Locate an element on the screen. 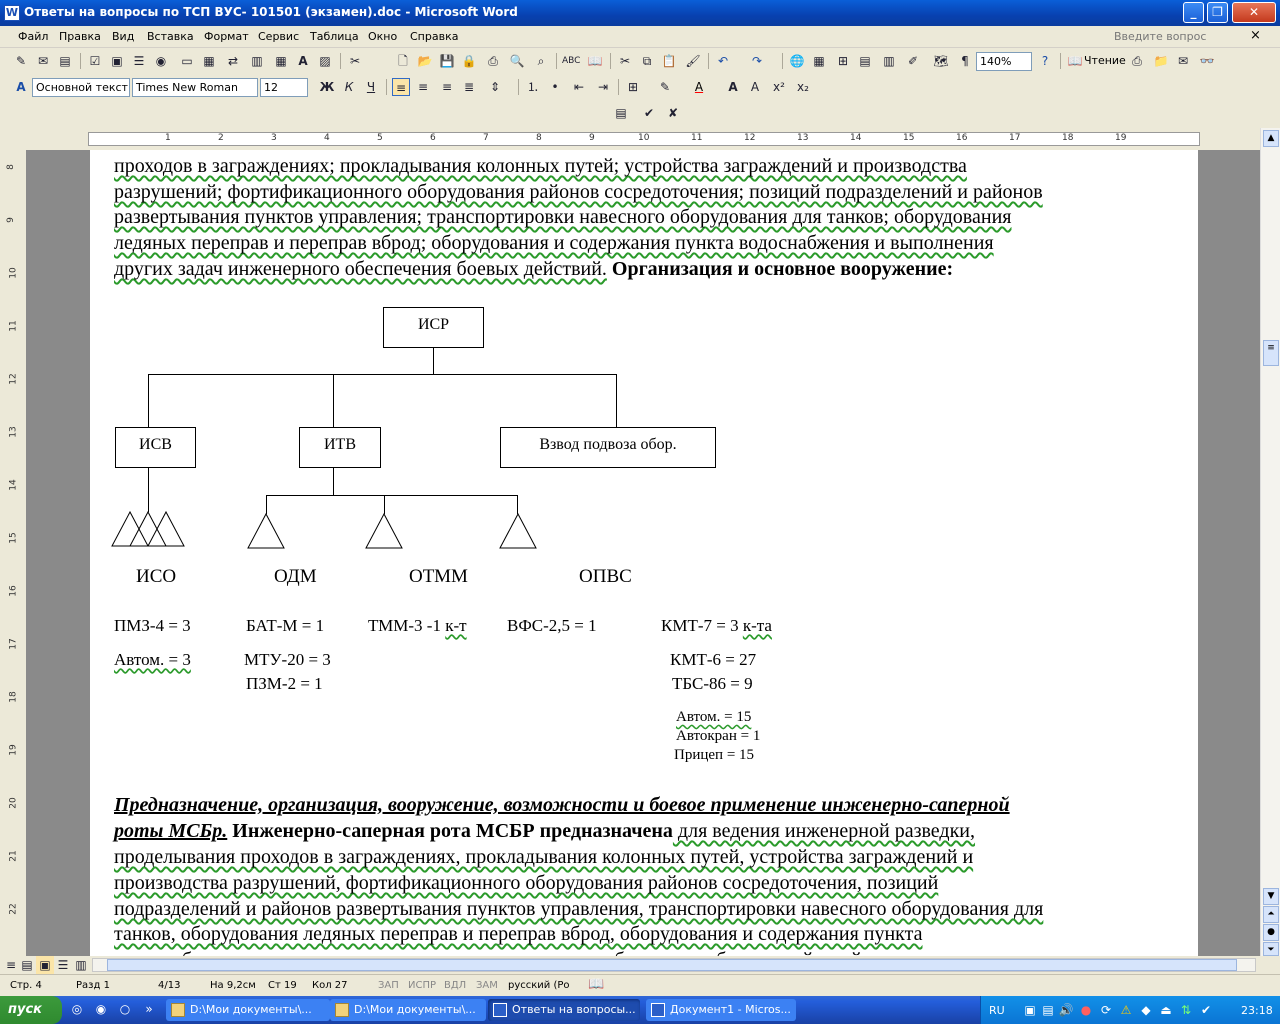 This screenshot has width=1280, height=1024. accept-change-icon: ✔ is located at coordinates (649, 113).